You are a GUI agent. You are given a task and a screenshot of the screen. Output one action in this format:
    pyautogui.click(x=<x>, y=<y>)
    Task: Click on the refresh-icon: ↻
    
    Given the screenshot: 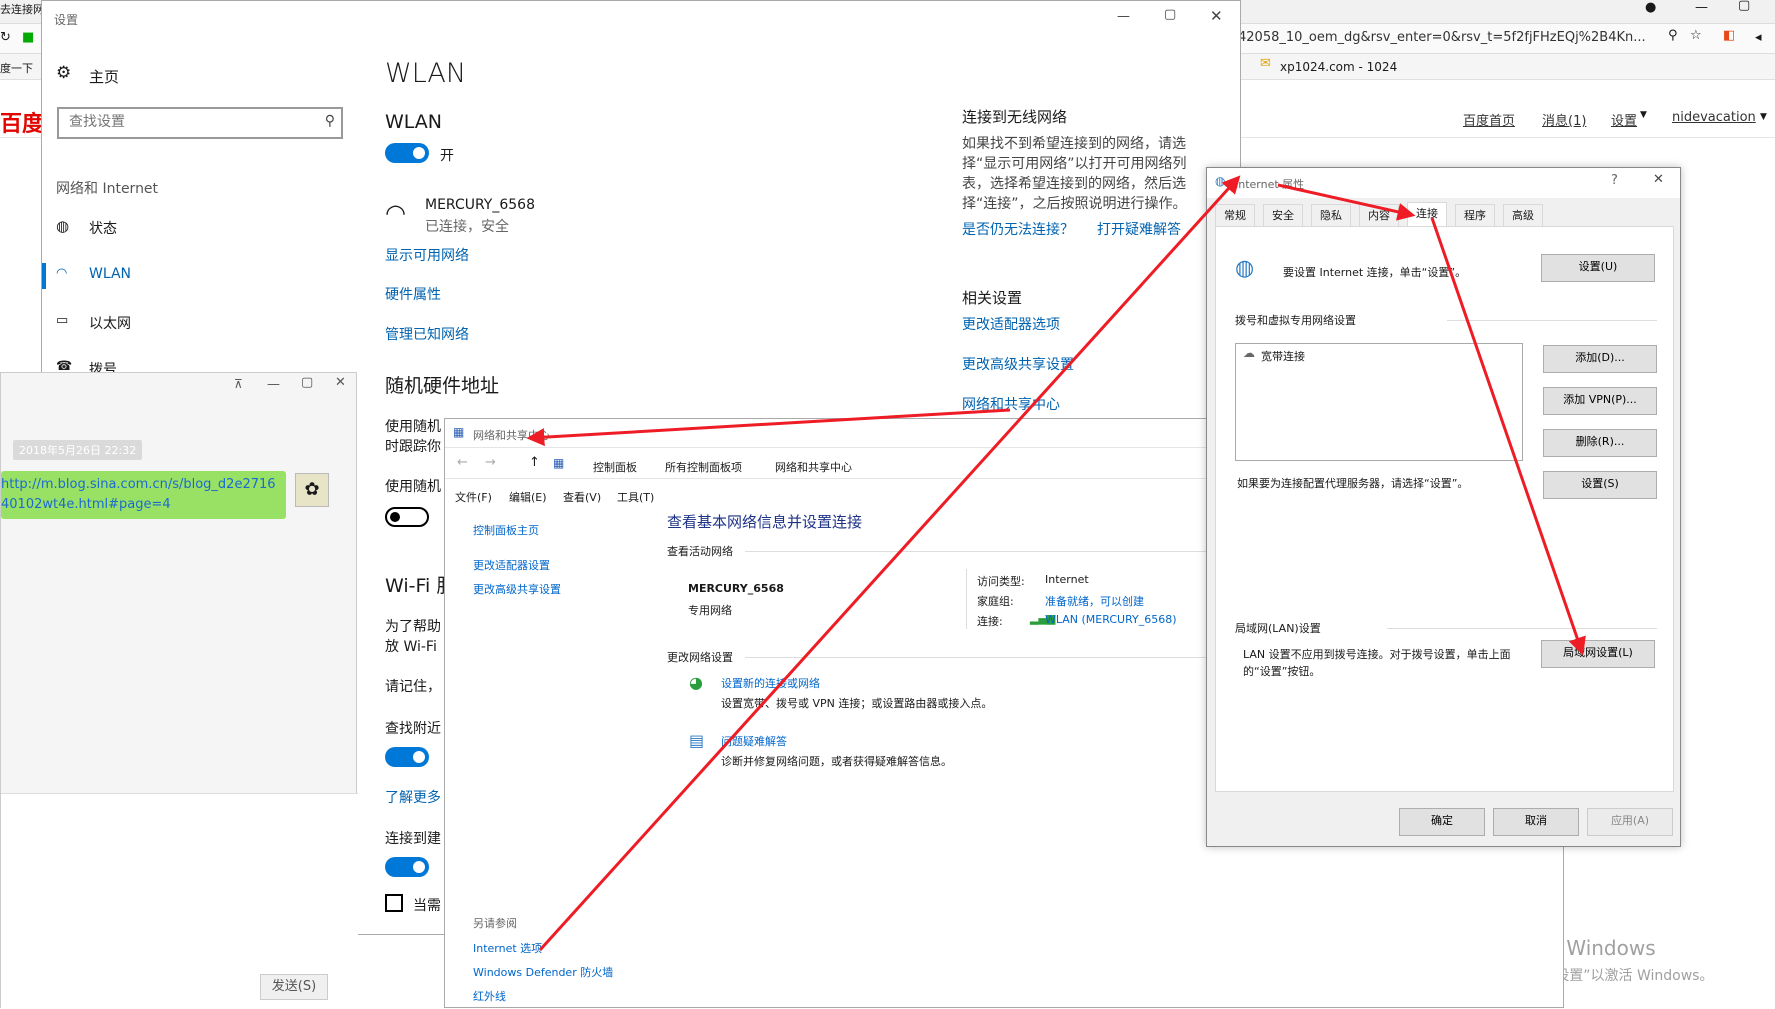 What is the action you would take?
    pyautogui.click(x=5, y=37)
    